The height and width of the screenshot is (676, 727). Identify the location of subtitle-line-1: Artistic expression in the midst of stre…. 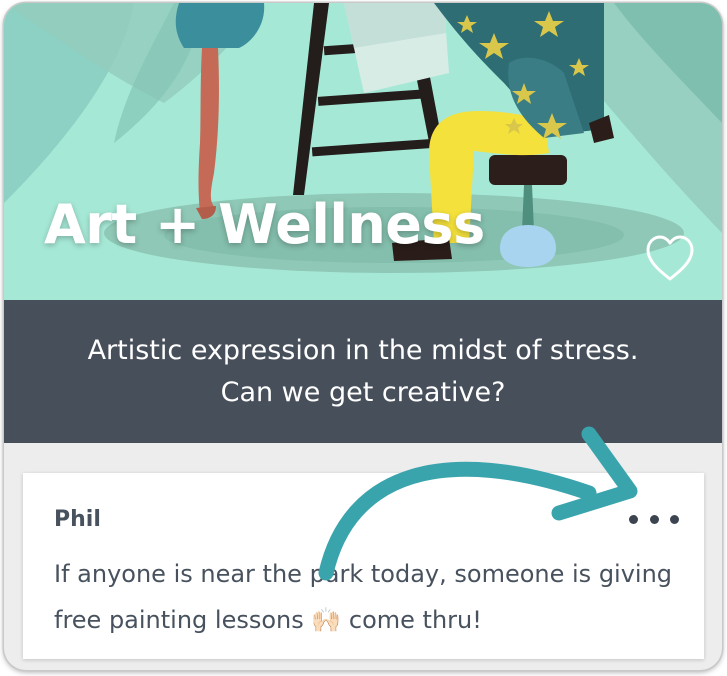
(363, 350).